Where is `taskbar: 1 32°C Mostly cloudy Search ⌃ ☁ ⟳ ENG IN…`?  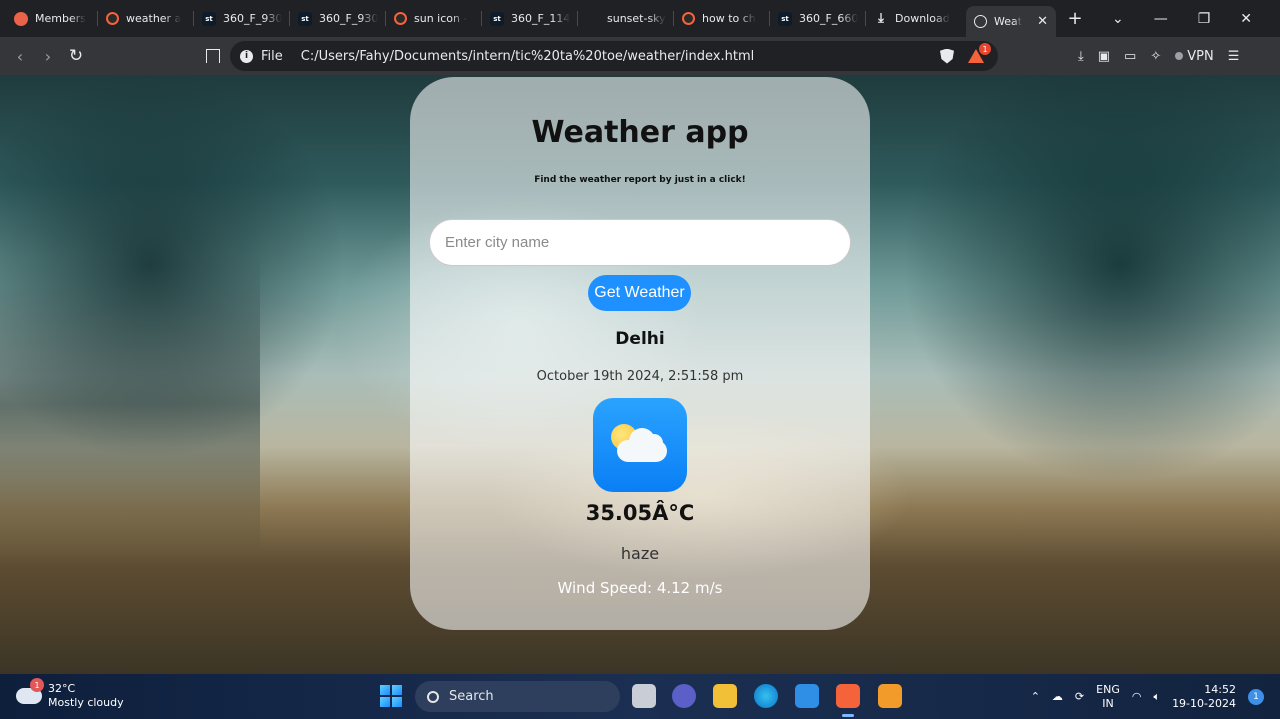 taskbar: 1 32°C Mostly cloudy Search ⌃ ☁ ⟳ ENG IN… is located at coordinates (640, 696).